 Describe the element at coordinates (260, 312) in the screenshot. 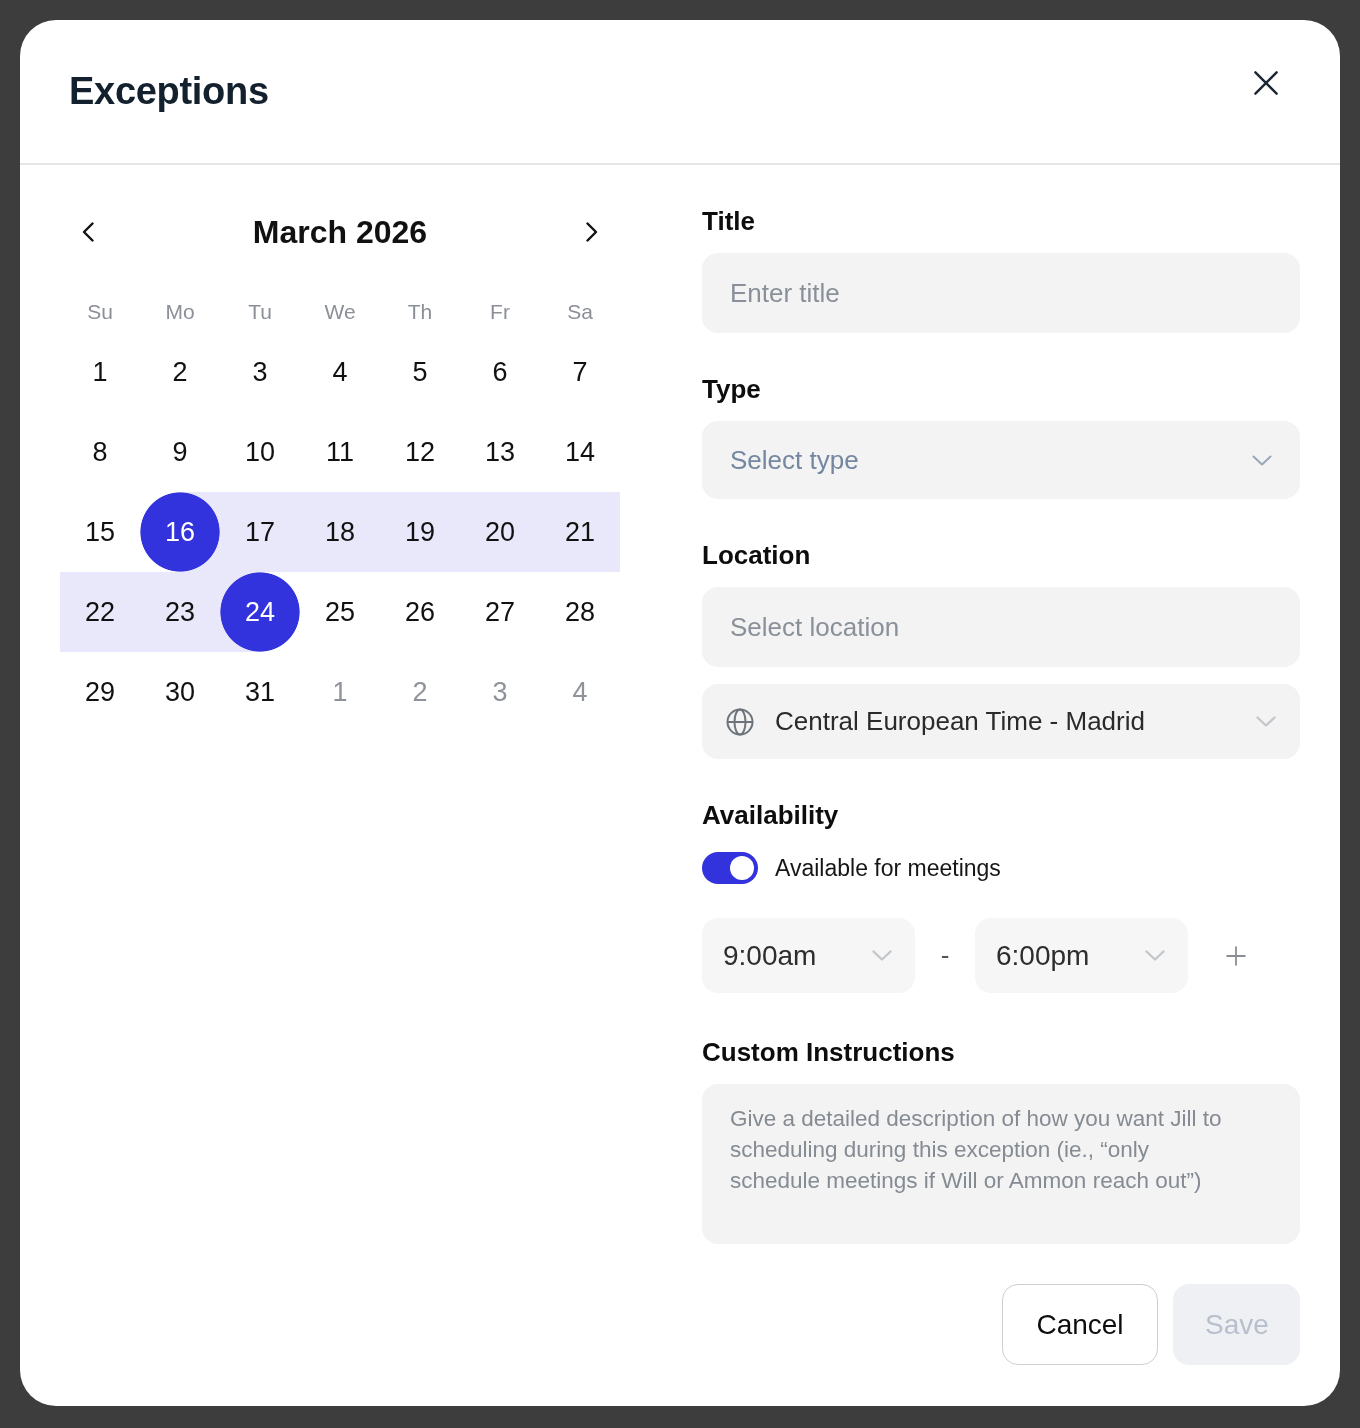

I see `weekday-label: Tu` at that location.